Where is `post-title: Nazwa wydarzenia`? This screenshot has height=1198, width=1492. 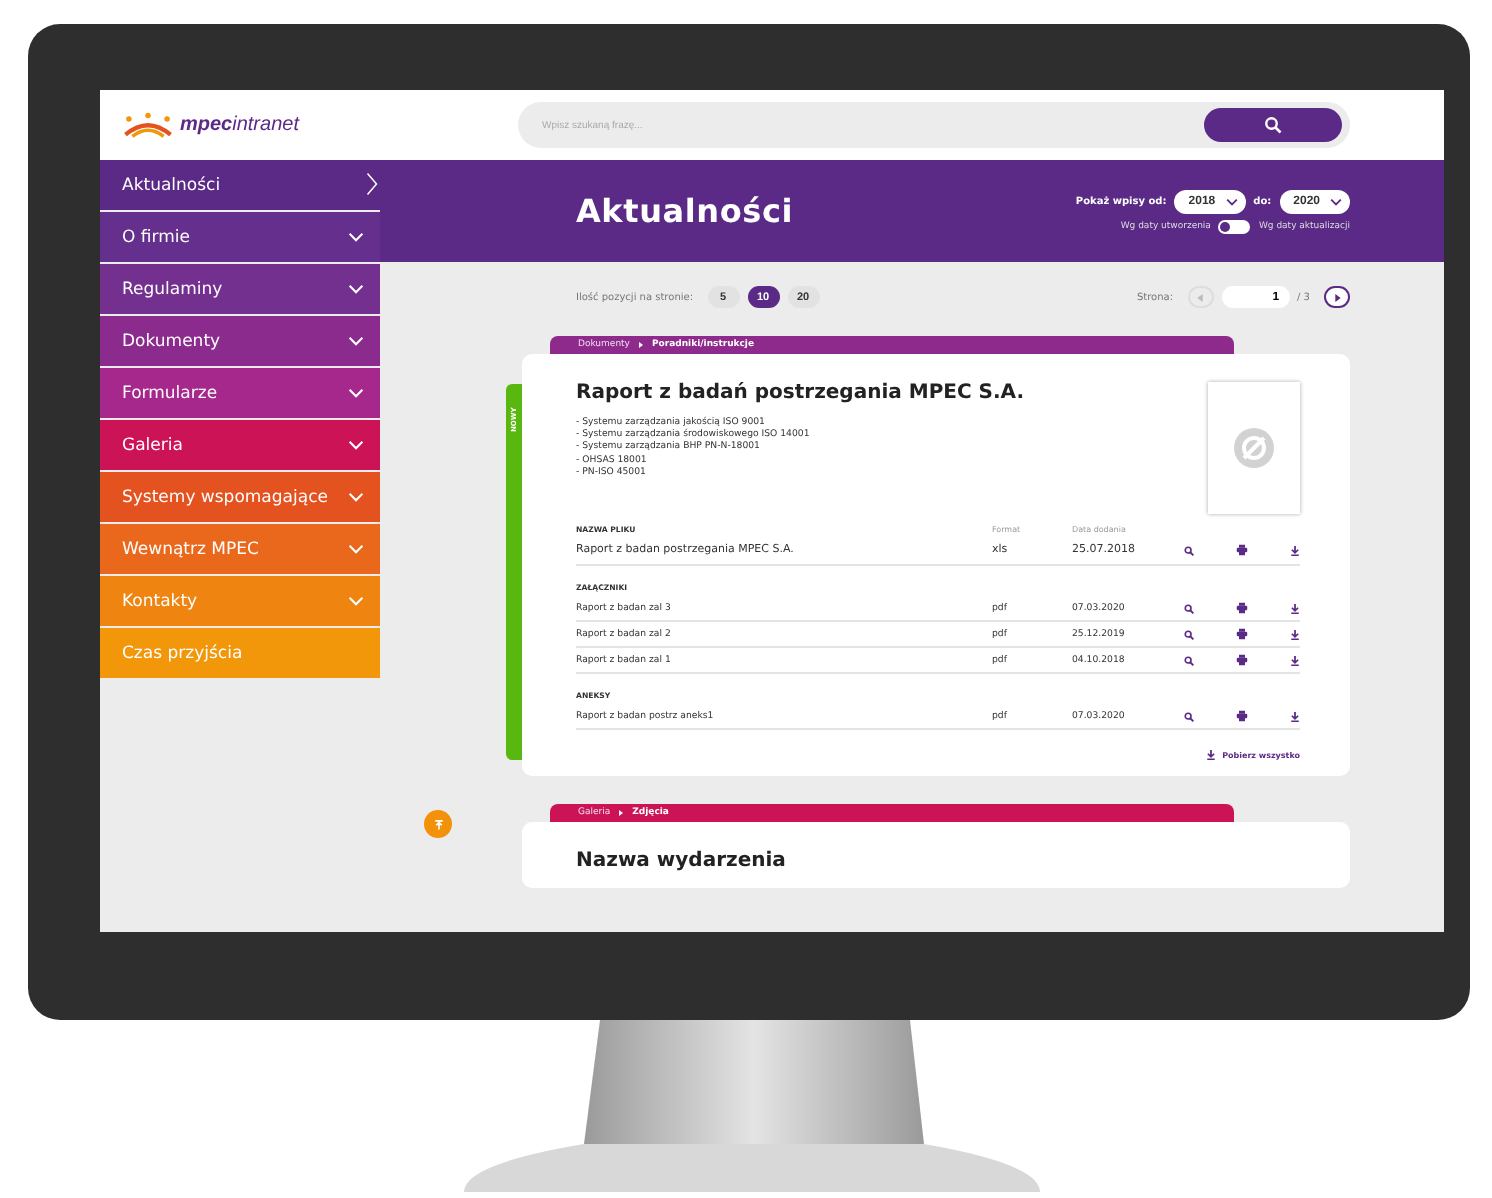
post-title: Nazwa wydarzenia is located at coordinates (938, 861).